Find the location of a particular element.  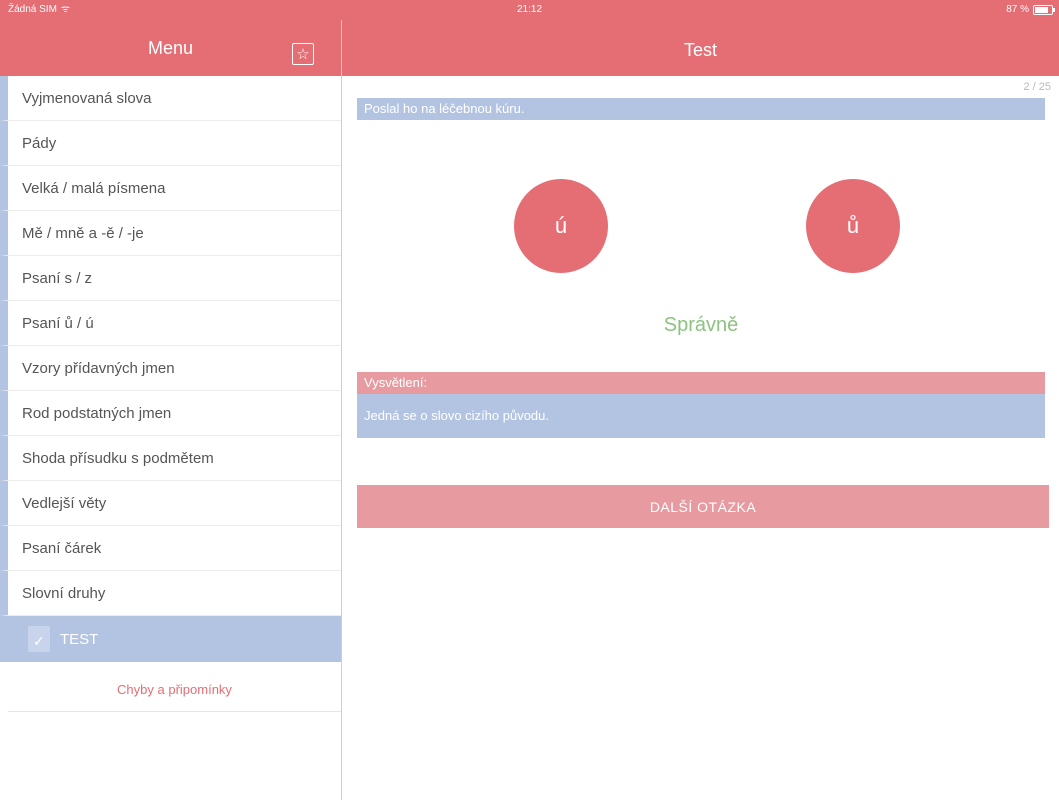

sidebar-item-label: Pády is located at coordinates (39, 143).